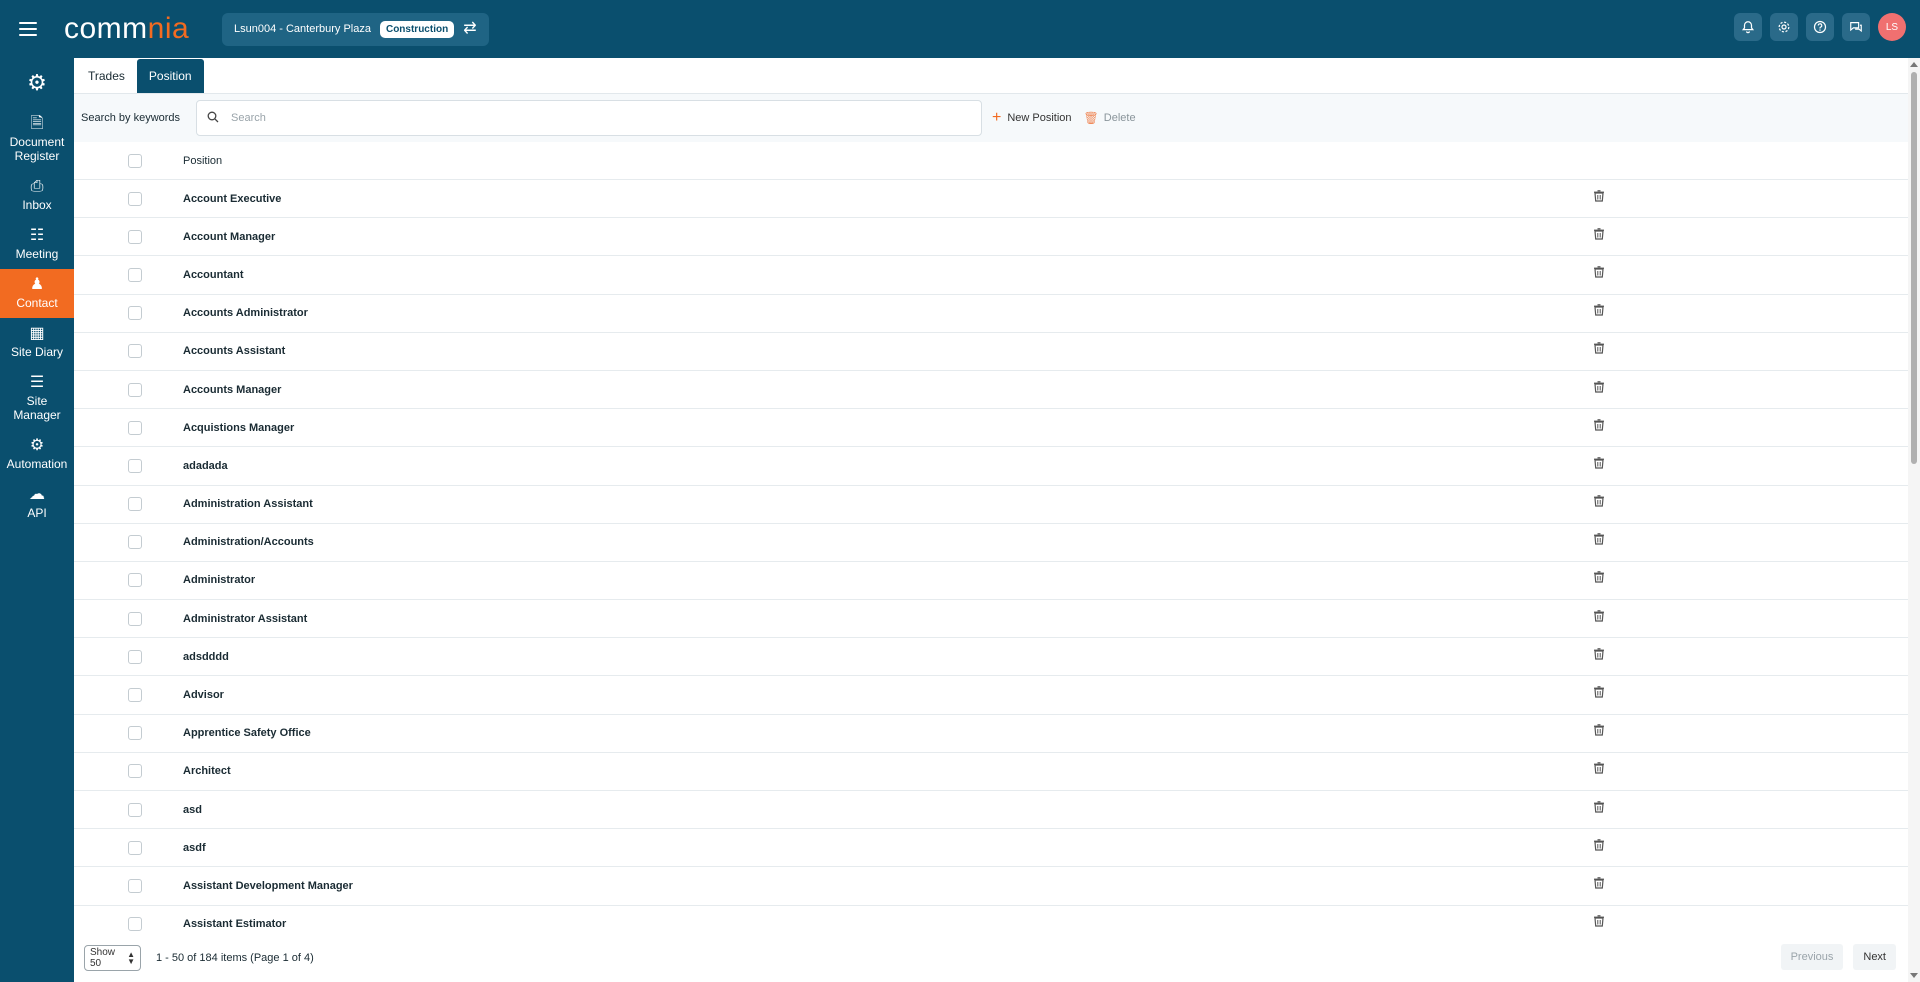 This screenshot has height=982, width=1920. Describe the element at coordinates (112, 958) in the screenshot. I see `page-size-select: Show 50 ▲ ▼` at that location.